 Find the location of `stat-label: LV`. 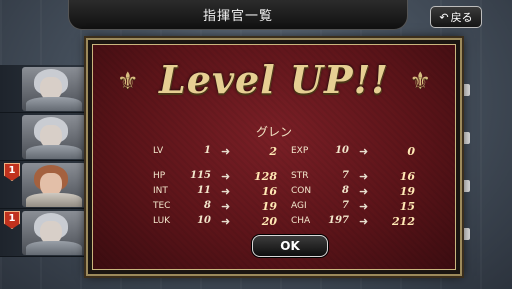

stat-label: LV is located at coordinates (158, 151).